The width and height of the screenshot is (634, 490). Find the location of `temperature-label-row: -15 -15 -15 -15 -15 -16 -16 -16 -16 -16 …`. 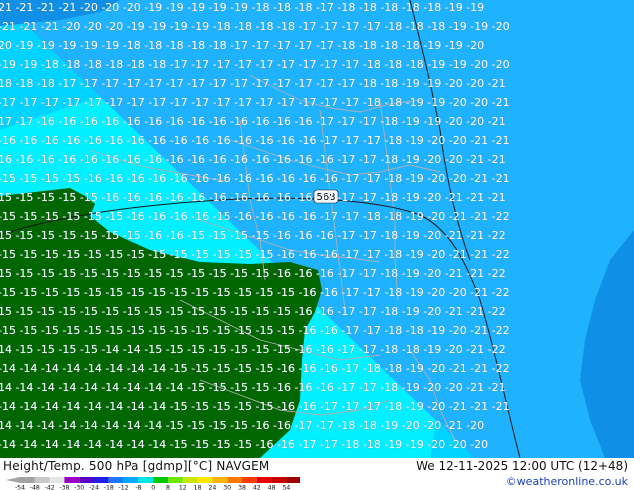

temperature-label-row: -15 -15 -15 -15 -15 -16 -16 -16 -16 -16 … is located at coordinates (253, 197).